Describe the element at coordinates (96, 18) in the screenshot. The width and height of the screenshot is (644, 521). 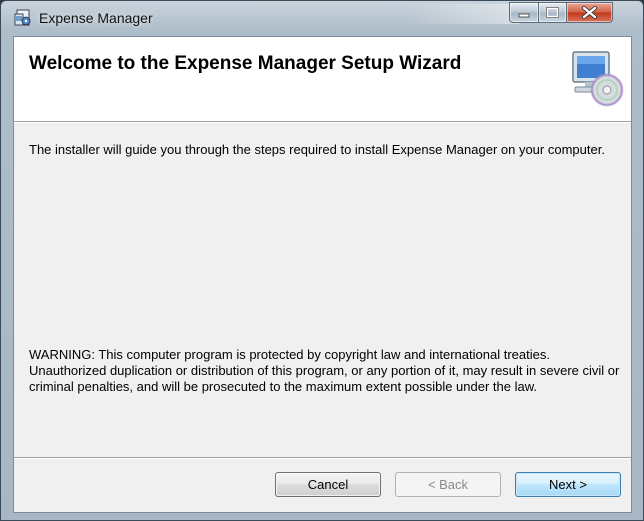
I see `window-title: Expense Manager` at that location.